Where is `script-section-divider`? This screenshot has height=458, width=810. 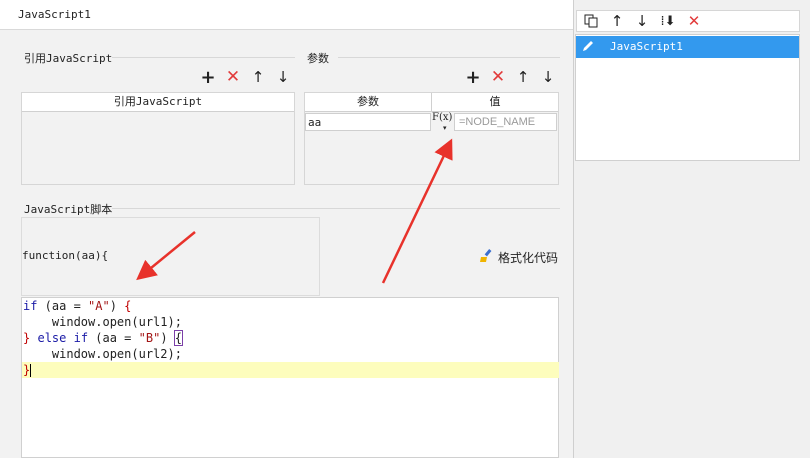
script-section-divider is located at coordinates (336, 208).